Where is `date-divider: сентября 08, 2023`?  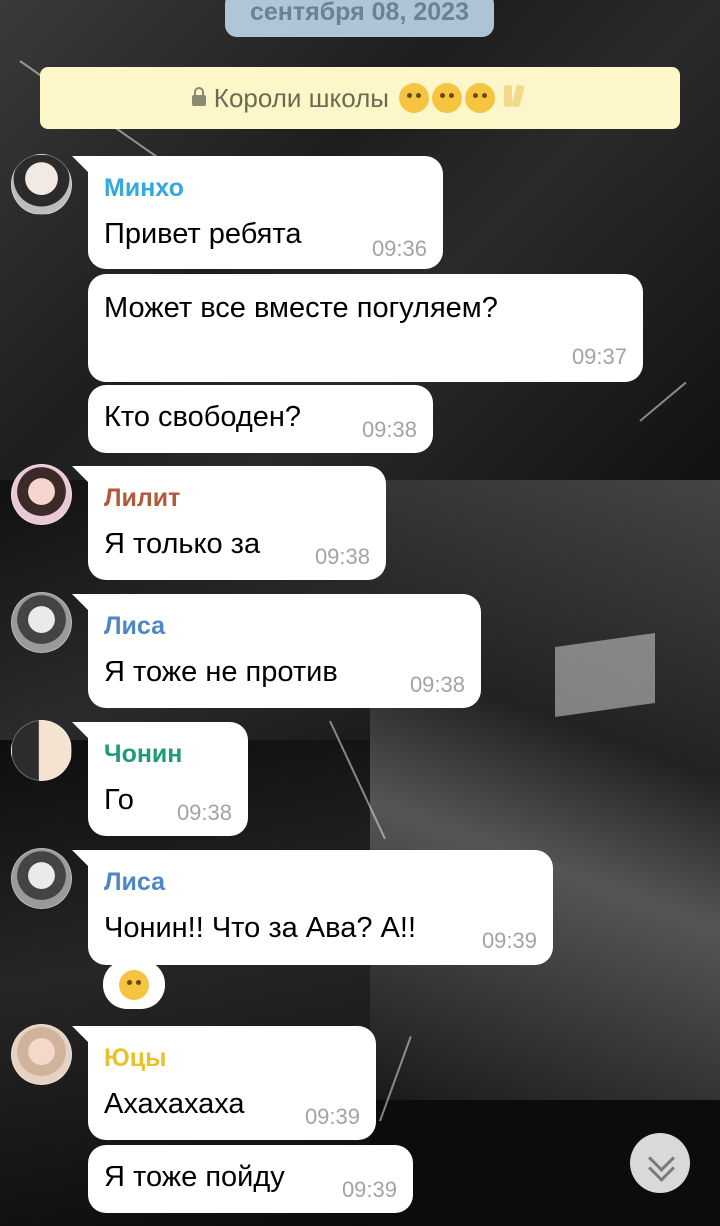 date-divider: сентября 08, 2023 is located at coordinates (359, 18).